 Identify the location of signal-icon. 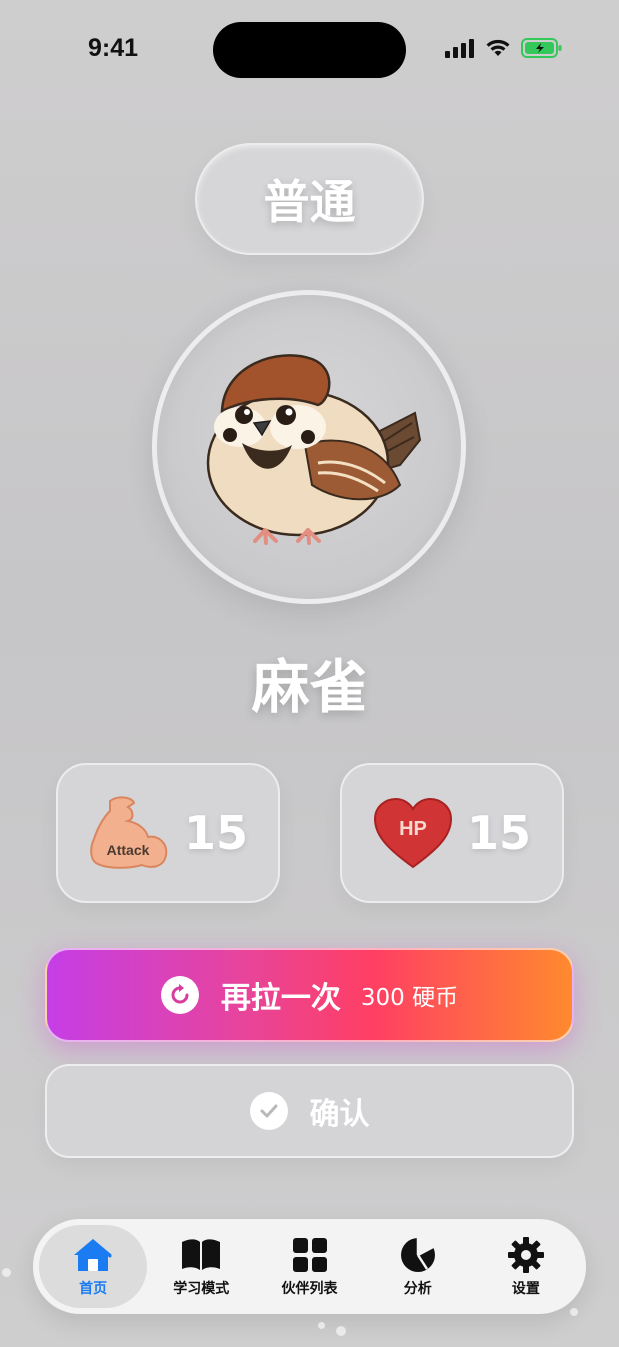
(459, 48).